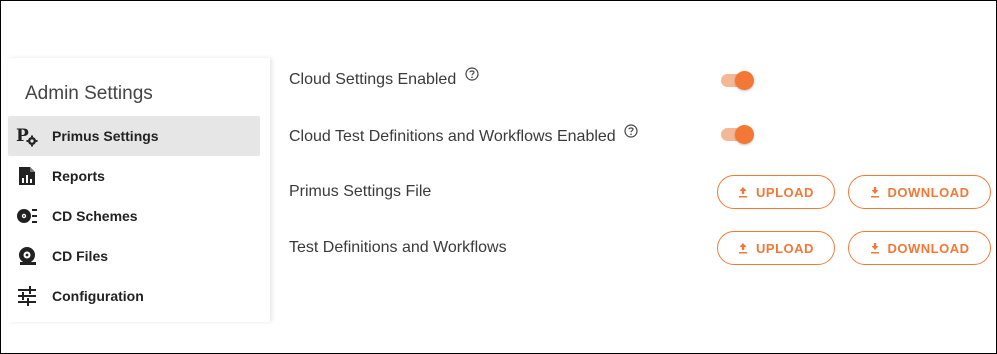 The image size is (997, 354). I want to click on setting-label-cloud-settings: Cloud Settings Enabled, so click(384, 78).